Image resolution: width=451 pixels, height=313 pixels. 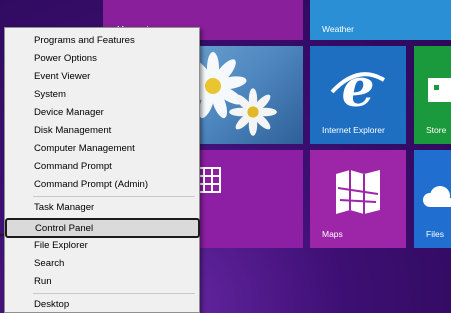 What do you see at coordinates (338, 29) in the screenshot?
I see `weather-tile-label: Weather` at bounding box center [338, 29].